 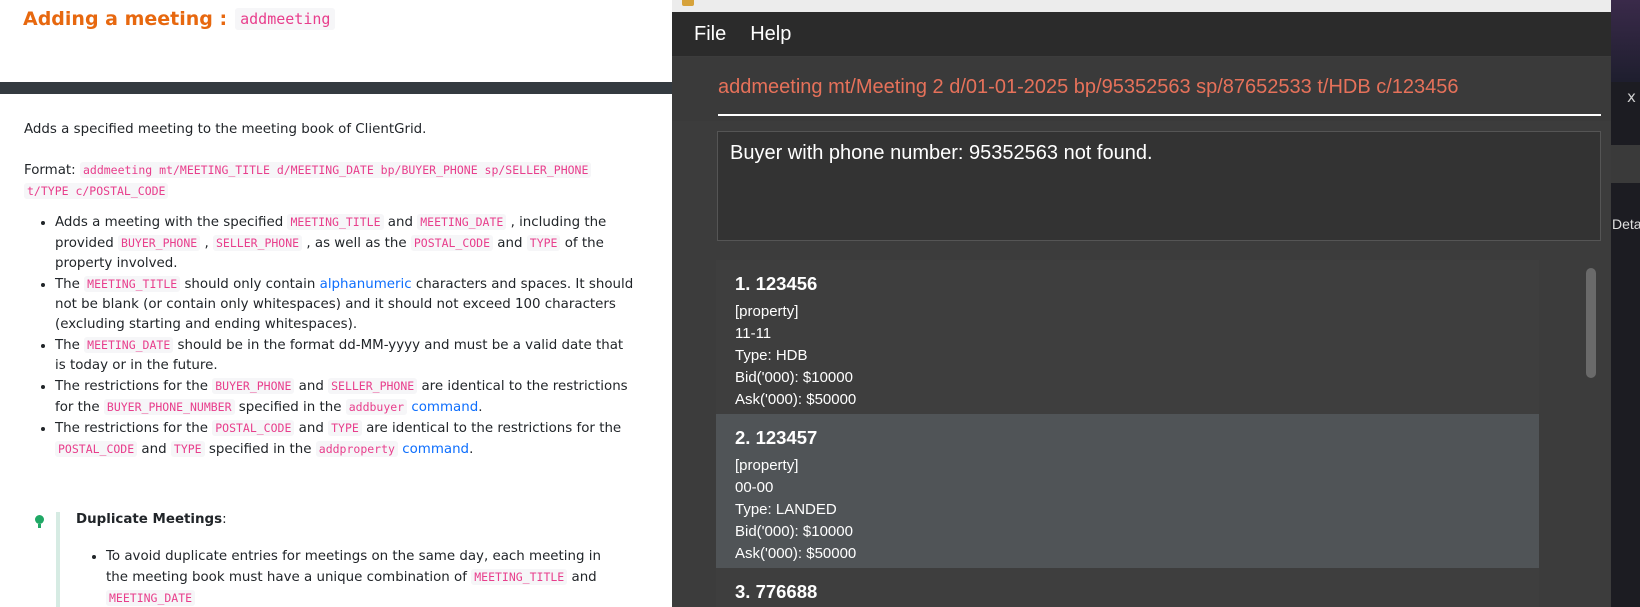 I want to click on param-code: BUYER_PHONE_NUMBER, so click(x=169, y=407).